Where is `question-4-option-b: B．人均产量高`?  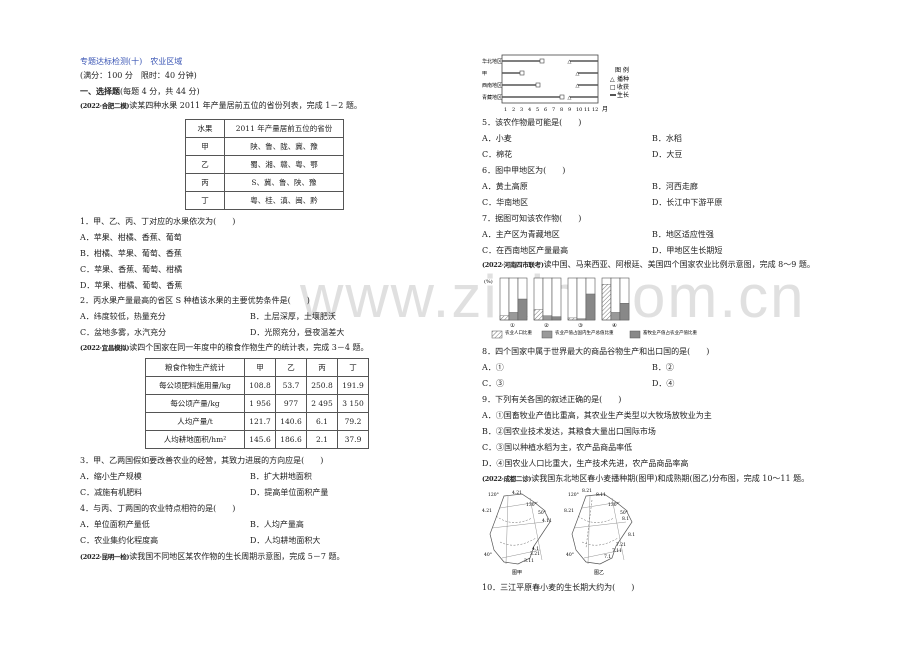 question-4-option-b: B．人均产量高 is located at coordinates (277, 525).